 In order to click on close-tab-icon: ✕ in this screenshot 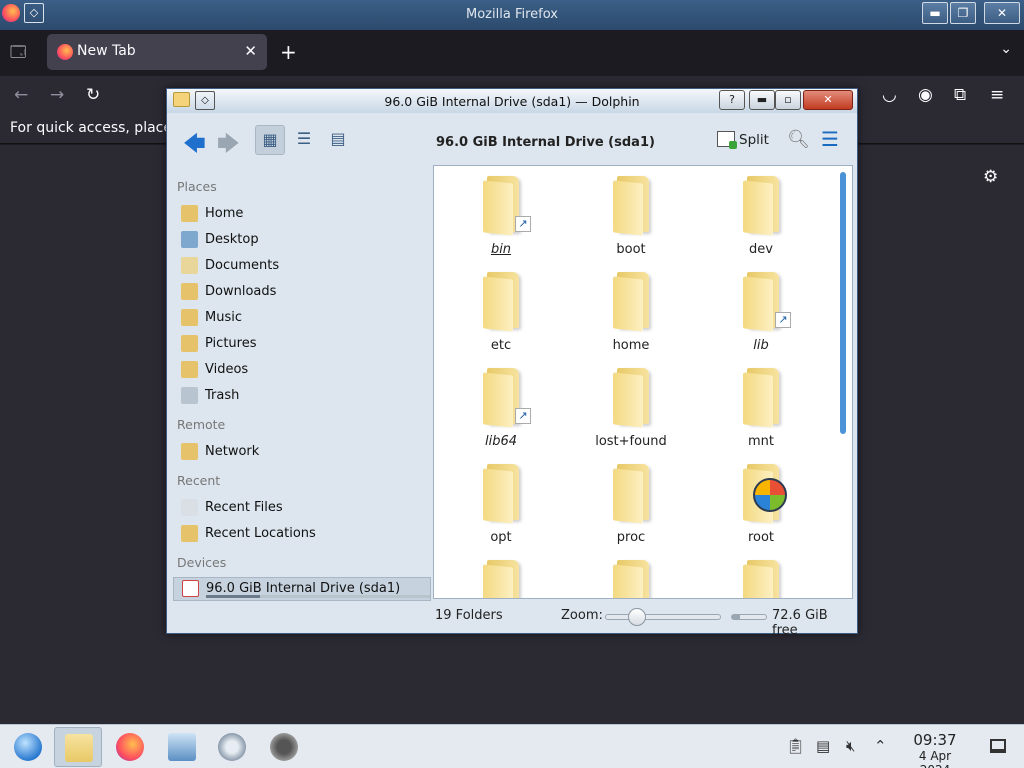, I will do `click(250, 51)`.